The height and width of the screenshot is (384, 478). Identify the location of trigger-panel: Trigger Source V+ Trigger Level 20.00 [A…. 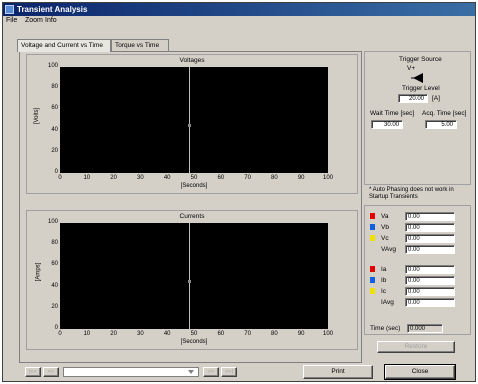
(417, 118).